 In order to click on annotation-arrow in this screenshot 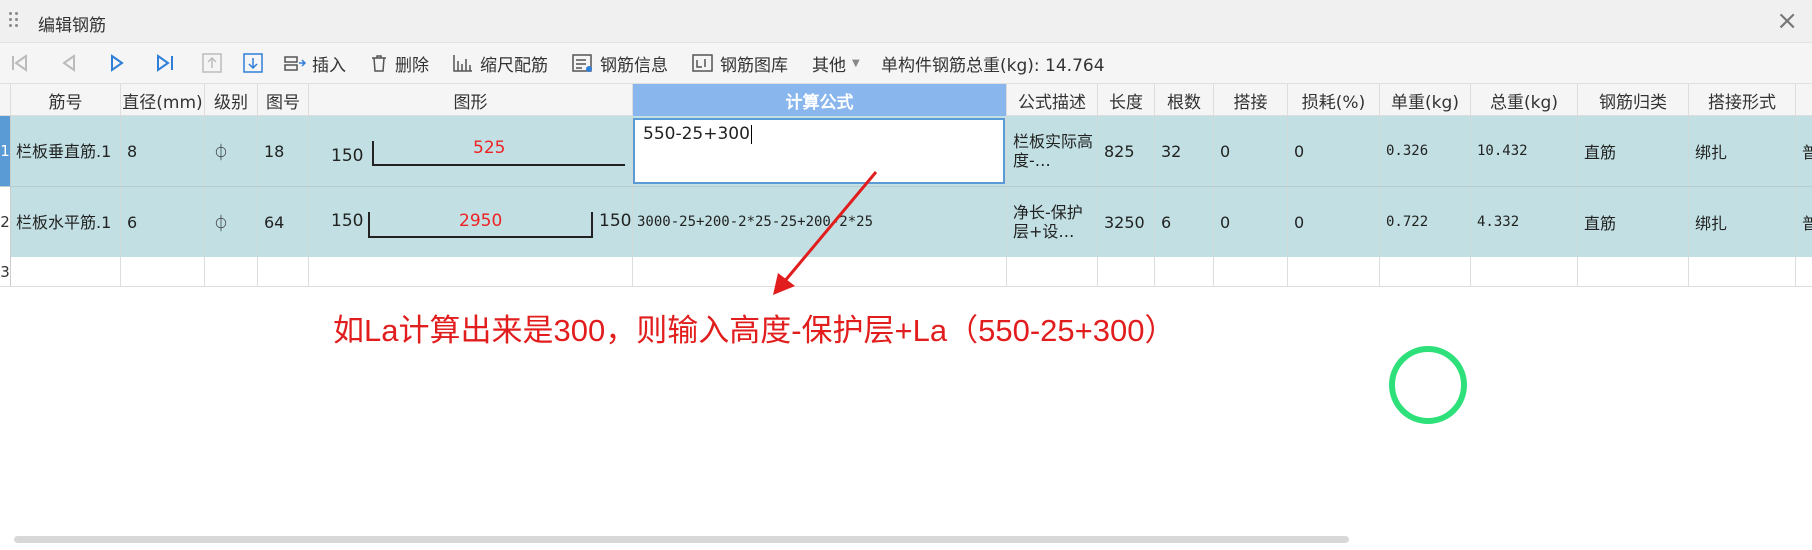, I will do `click(825, 233)`.